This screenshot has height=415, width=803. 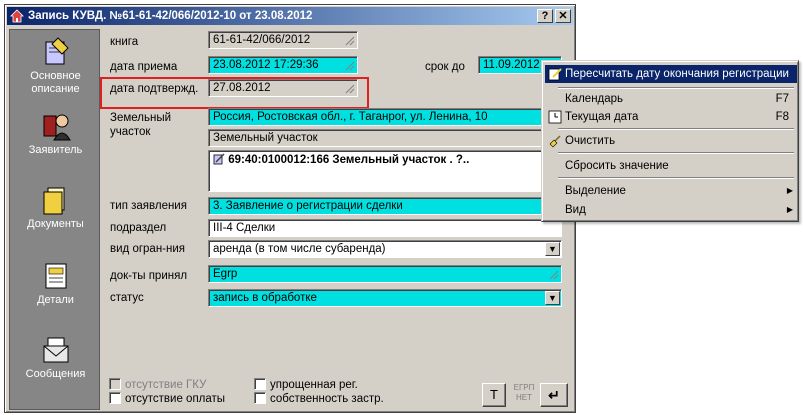 I want to click on confirmation-date-field: 27.08.2012, so click(x=283, y=88).